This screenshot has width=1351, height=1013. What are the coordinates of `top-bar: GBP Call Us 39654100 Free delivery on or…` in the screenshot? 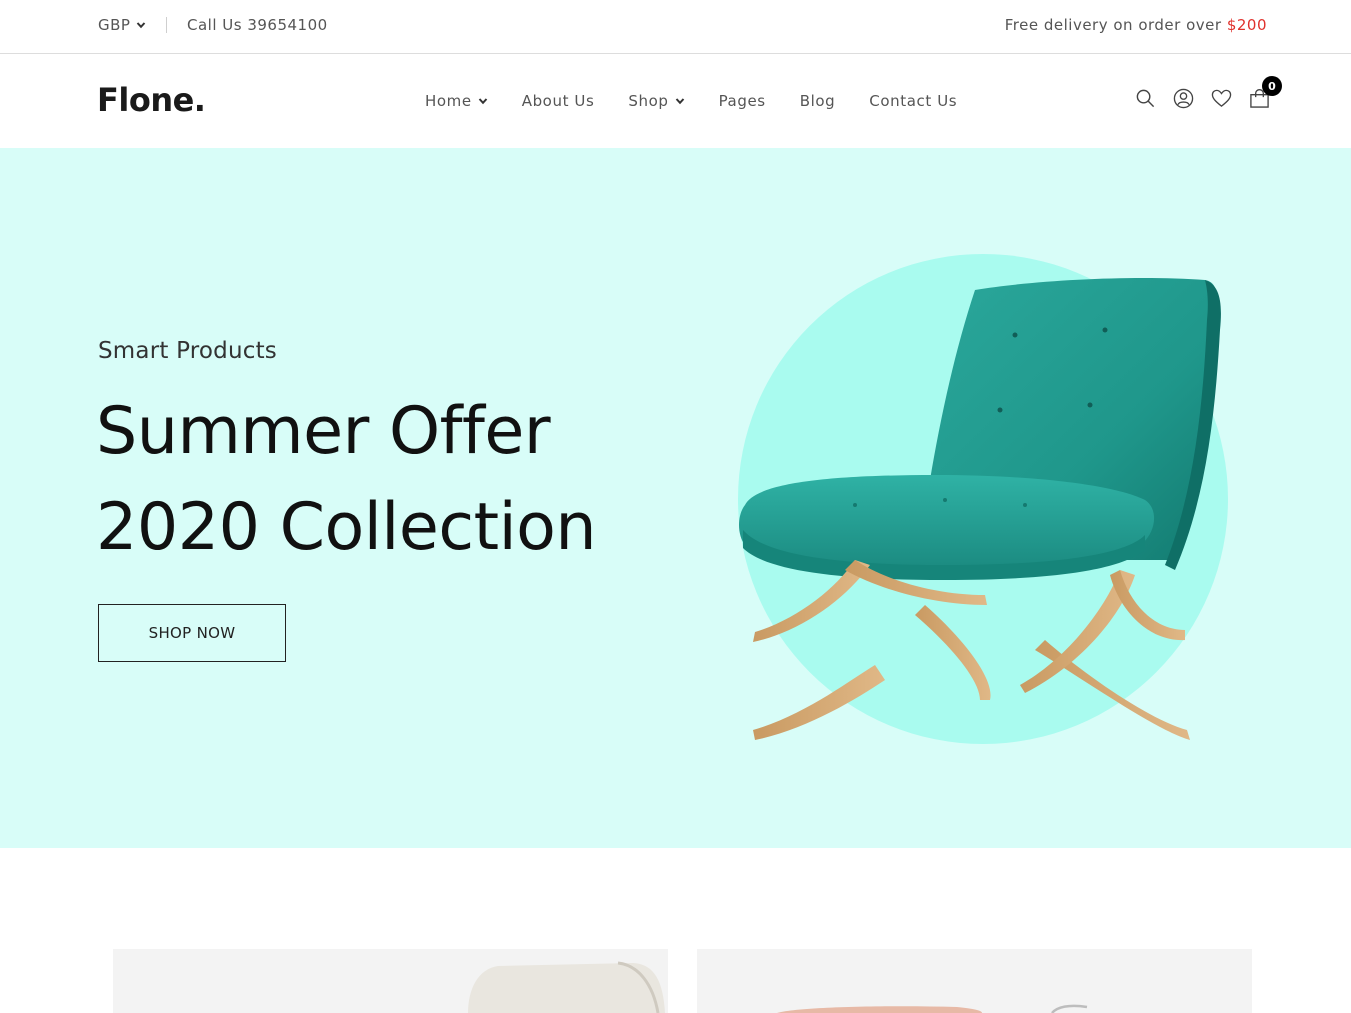 It's located at (675, 27).